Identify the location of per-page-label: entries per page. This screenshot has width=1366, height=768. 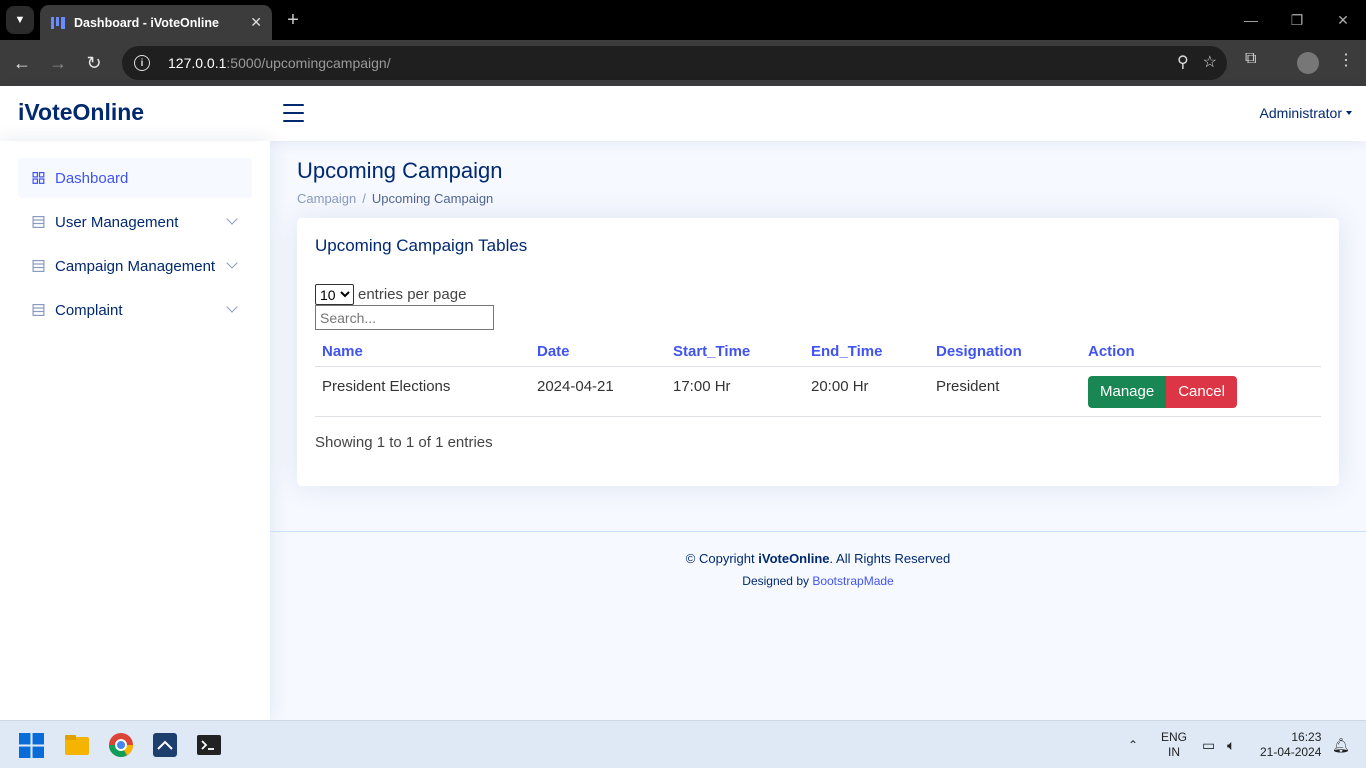
(412, 294).